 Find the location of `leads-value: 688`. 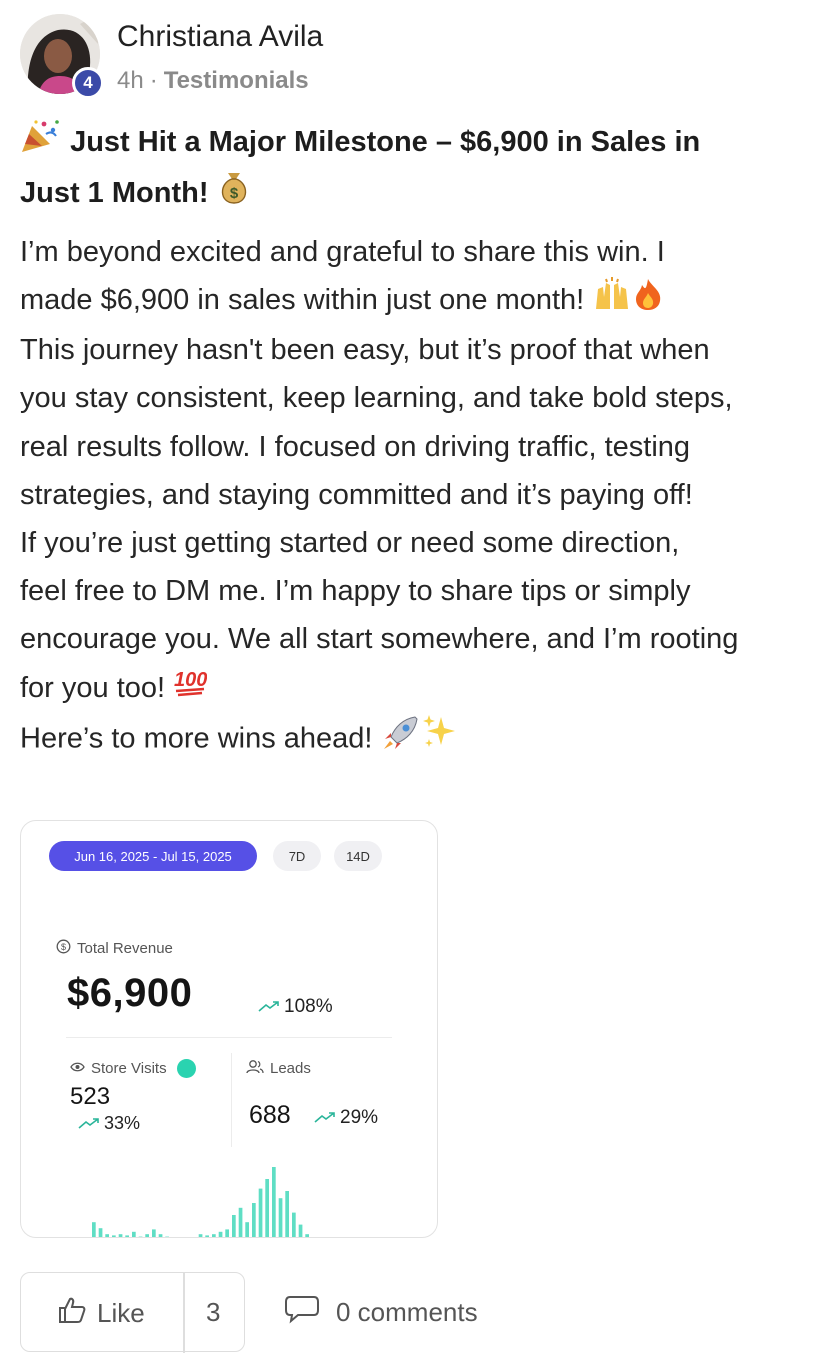

leads-value: 688 is located at coordinates (270, 1115).